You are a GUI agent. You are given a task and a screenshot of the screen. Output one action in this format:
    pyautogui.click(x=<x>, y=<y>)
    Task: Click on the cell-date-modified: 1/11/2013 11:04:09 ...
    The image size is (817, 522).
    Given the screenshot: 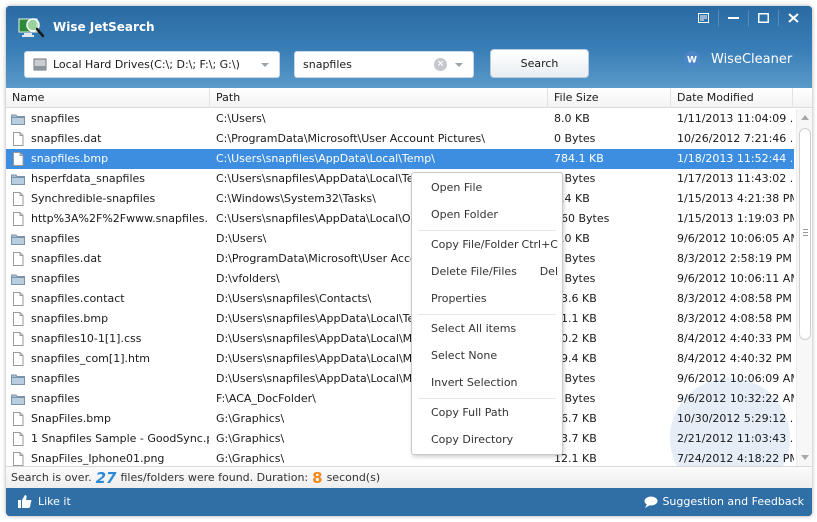 What is the action you would take?
    pyautogui.click(x=735, y=118)
    